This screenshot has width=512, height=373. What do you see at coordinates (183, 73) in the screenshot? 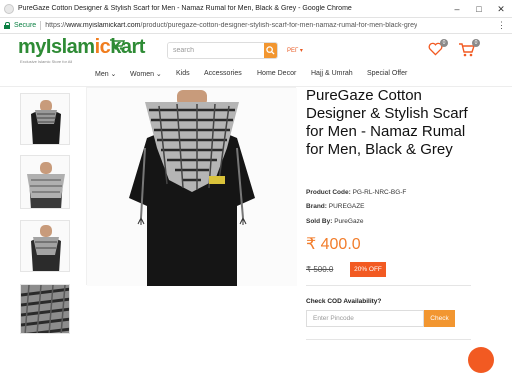
I see `nav-kids: Kids` at bounding box center [183, 73].